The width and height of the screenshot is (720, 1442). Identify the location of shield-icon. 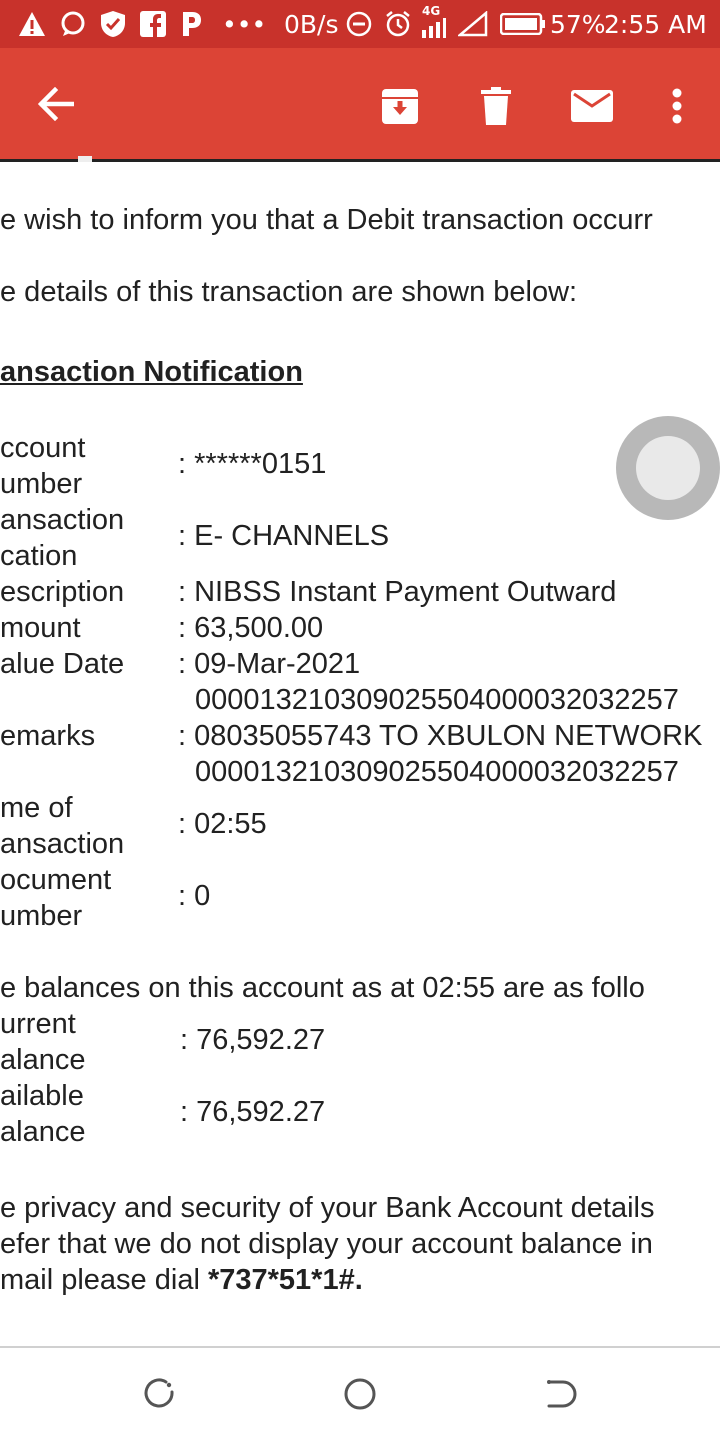
(113, 24).